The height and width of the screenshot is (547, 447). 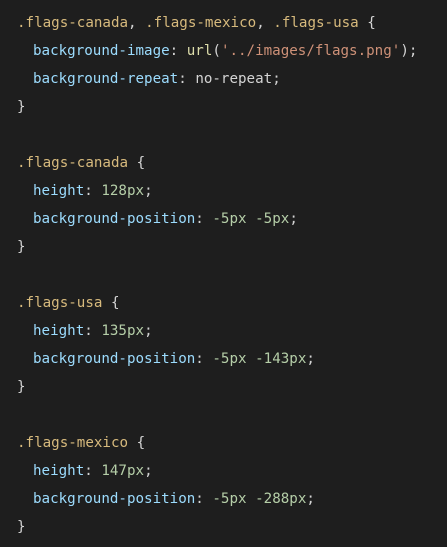 What do you see at coordinates (232, 247) in the screenshot?
I see `code-line-9: }` at bounding box center [232, 247].